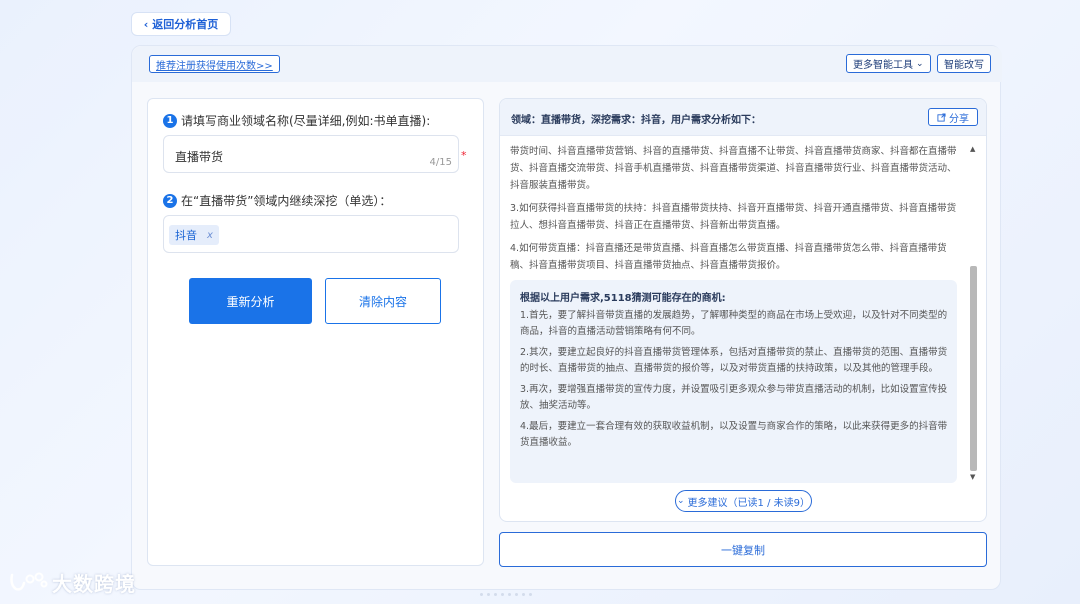 The height and width of the screenshot is (604, 1080). Describe the element at coordinates (959, 119) in the screenshot. I see `share-label: 分享` at that location.